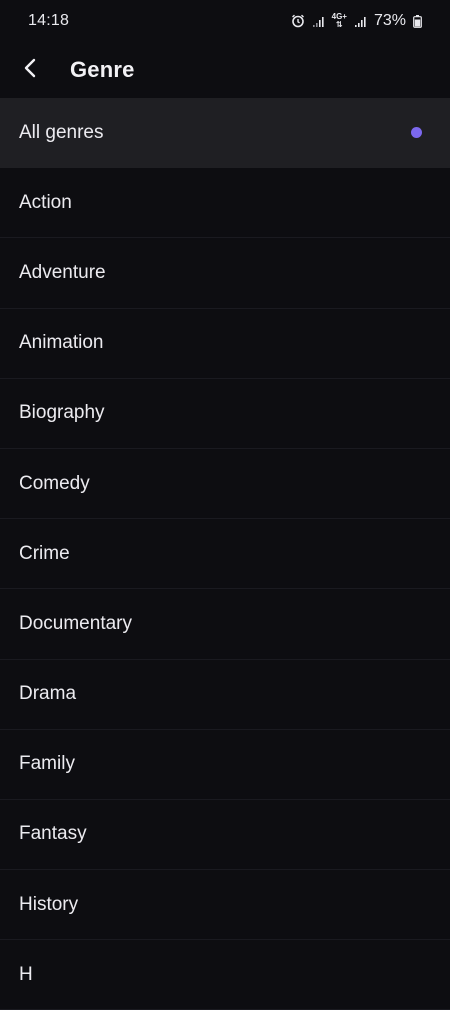 This screenshot has width=450, height=1010. Describe the element at coordinates (61, 132) in the screenshot. I see `genre-label: All genres` at that location.